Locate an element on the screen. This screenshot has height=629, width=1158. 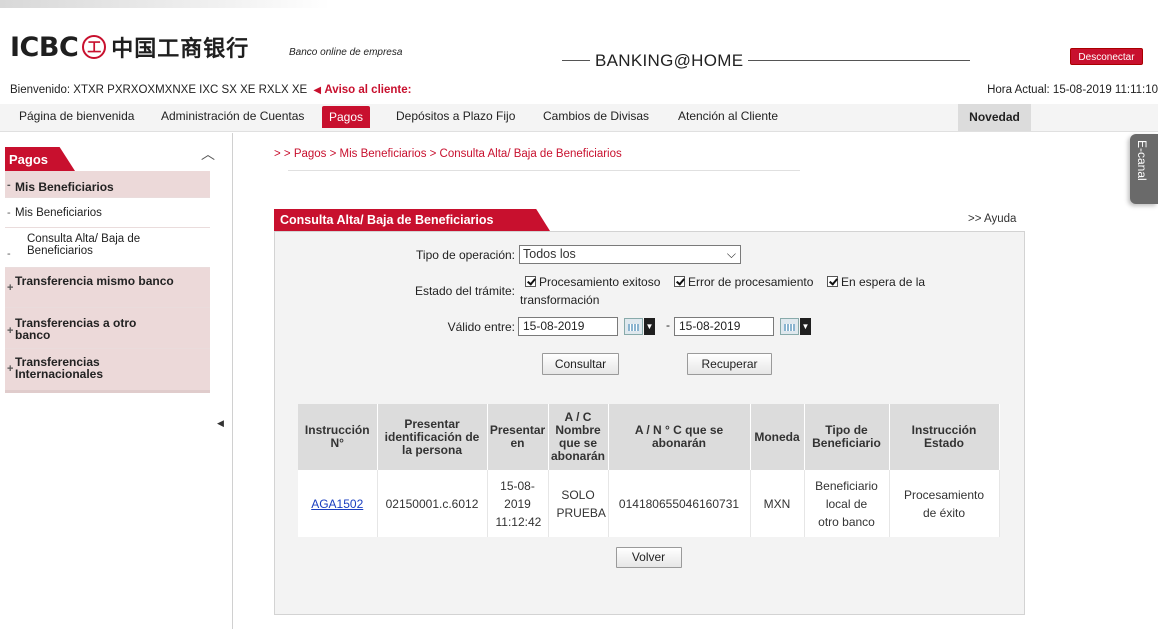
help-link: >> Ayuda is located at coordinates (992, 219).